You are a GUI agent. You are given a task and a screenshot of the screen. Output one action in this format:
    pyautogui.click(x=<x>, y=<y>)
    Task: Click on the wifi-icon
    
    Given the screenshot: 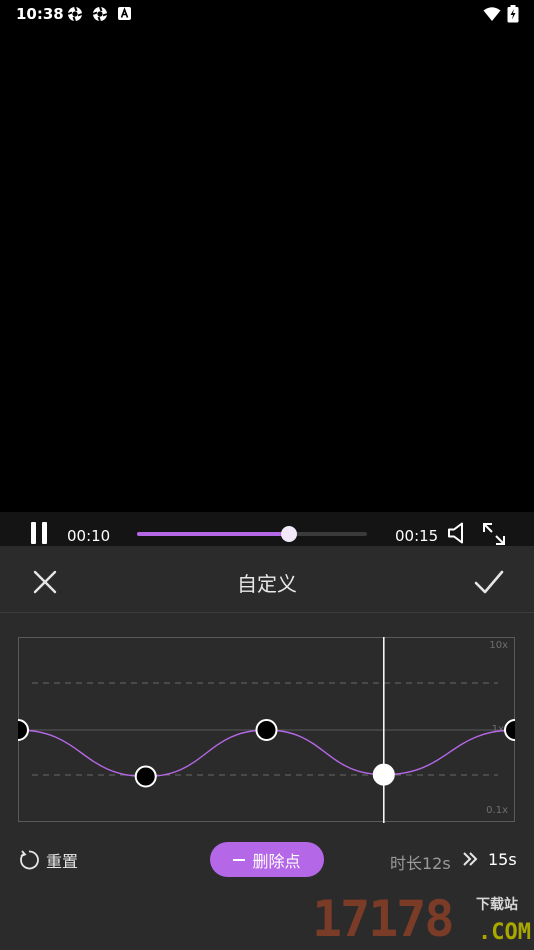 What is the action you would take?
    pyautogui.click(x=492, y=14)
    